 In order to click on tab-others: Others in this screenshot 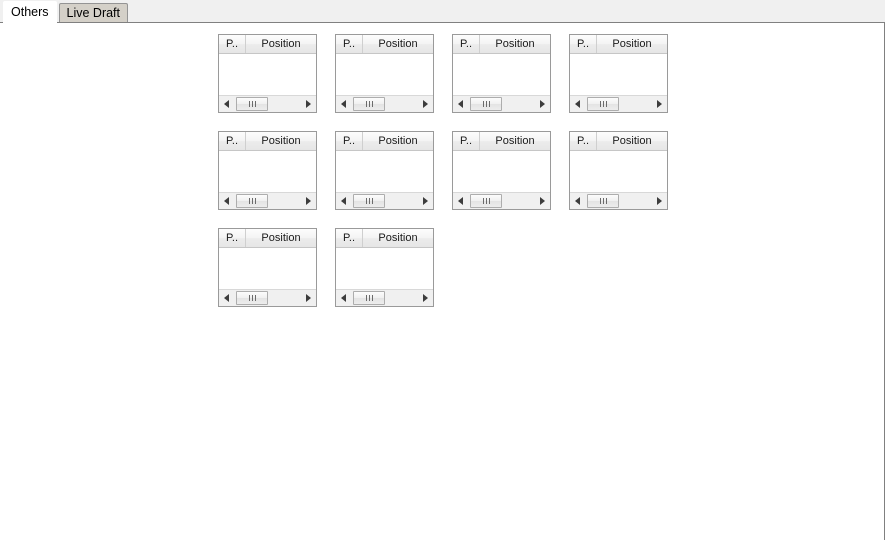, I will do `click(30, 12)`.